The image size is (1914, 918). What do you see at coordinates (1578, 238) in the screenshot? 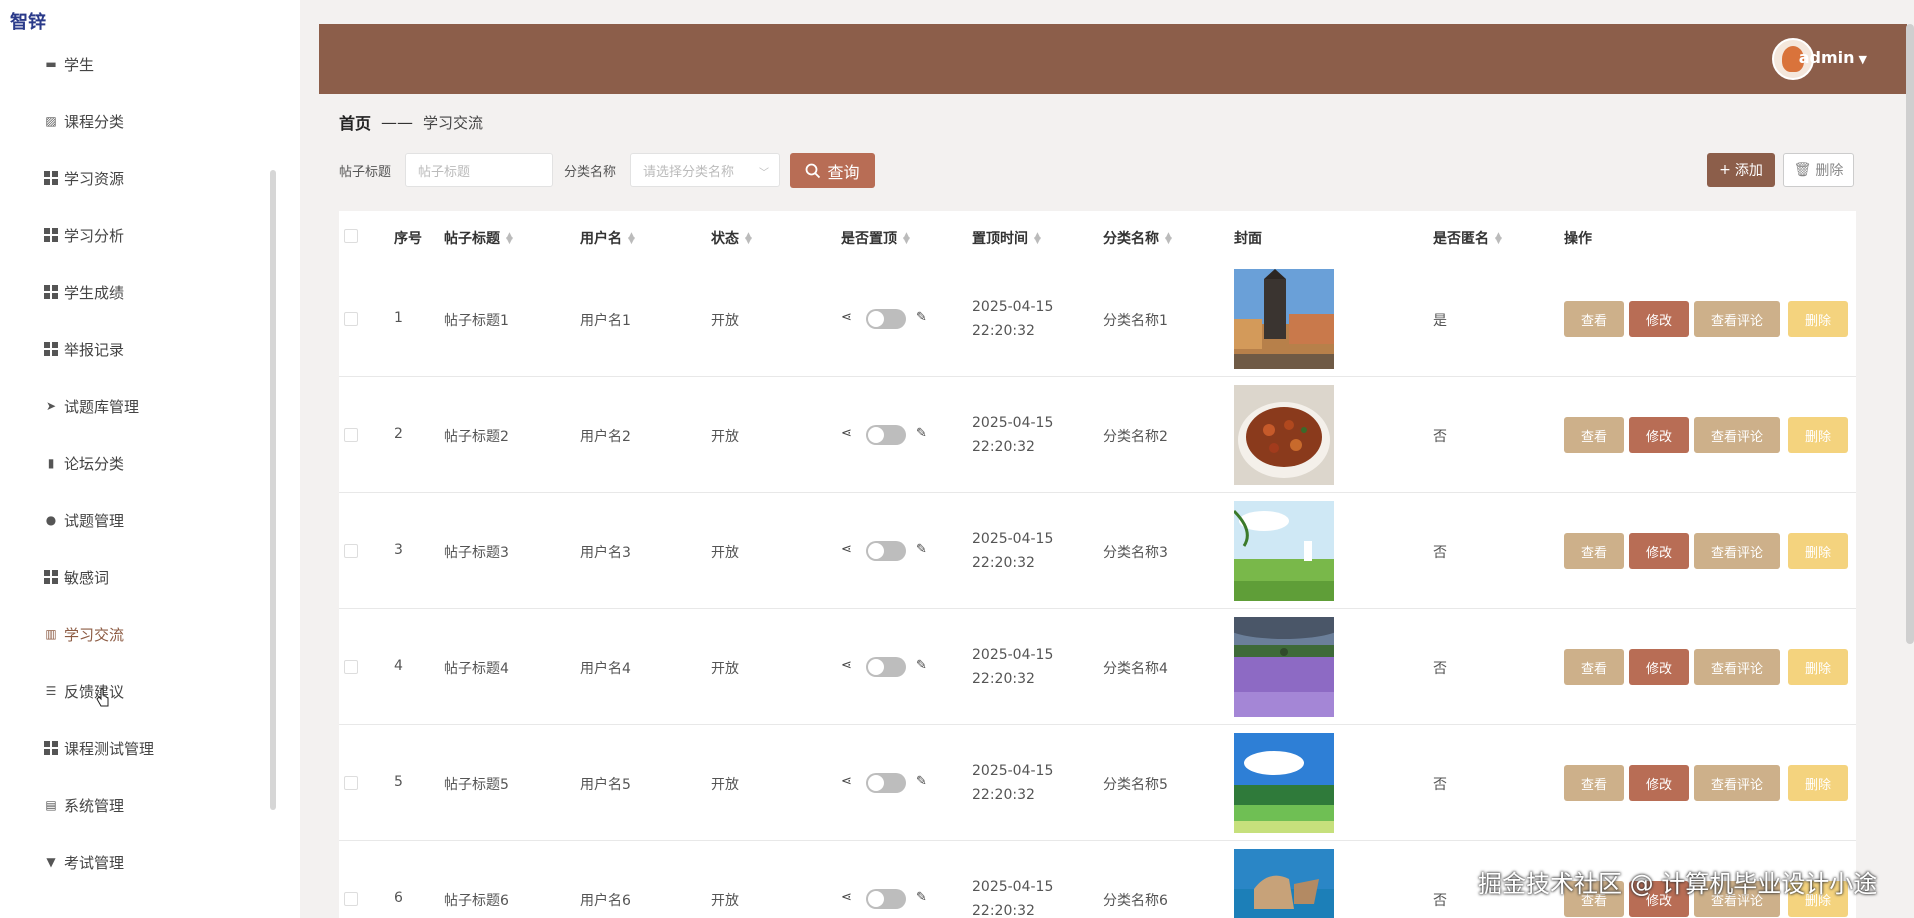
I see `column-header-10: 操作` at bounding box center [1578, 238].